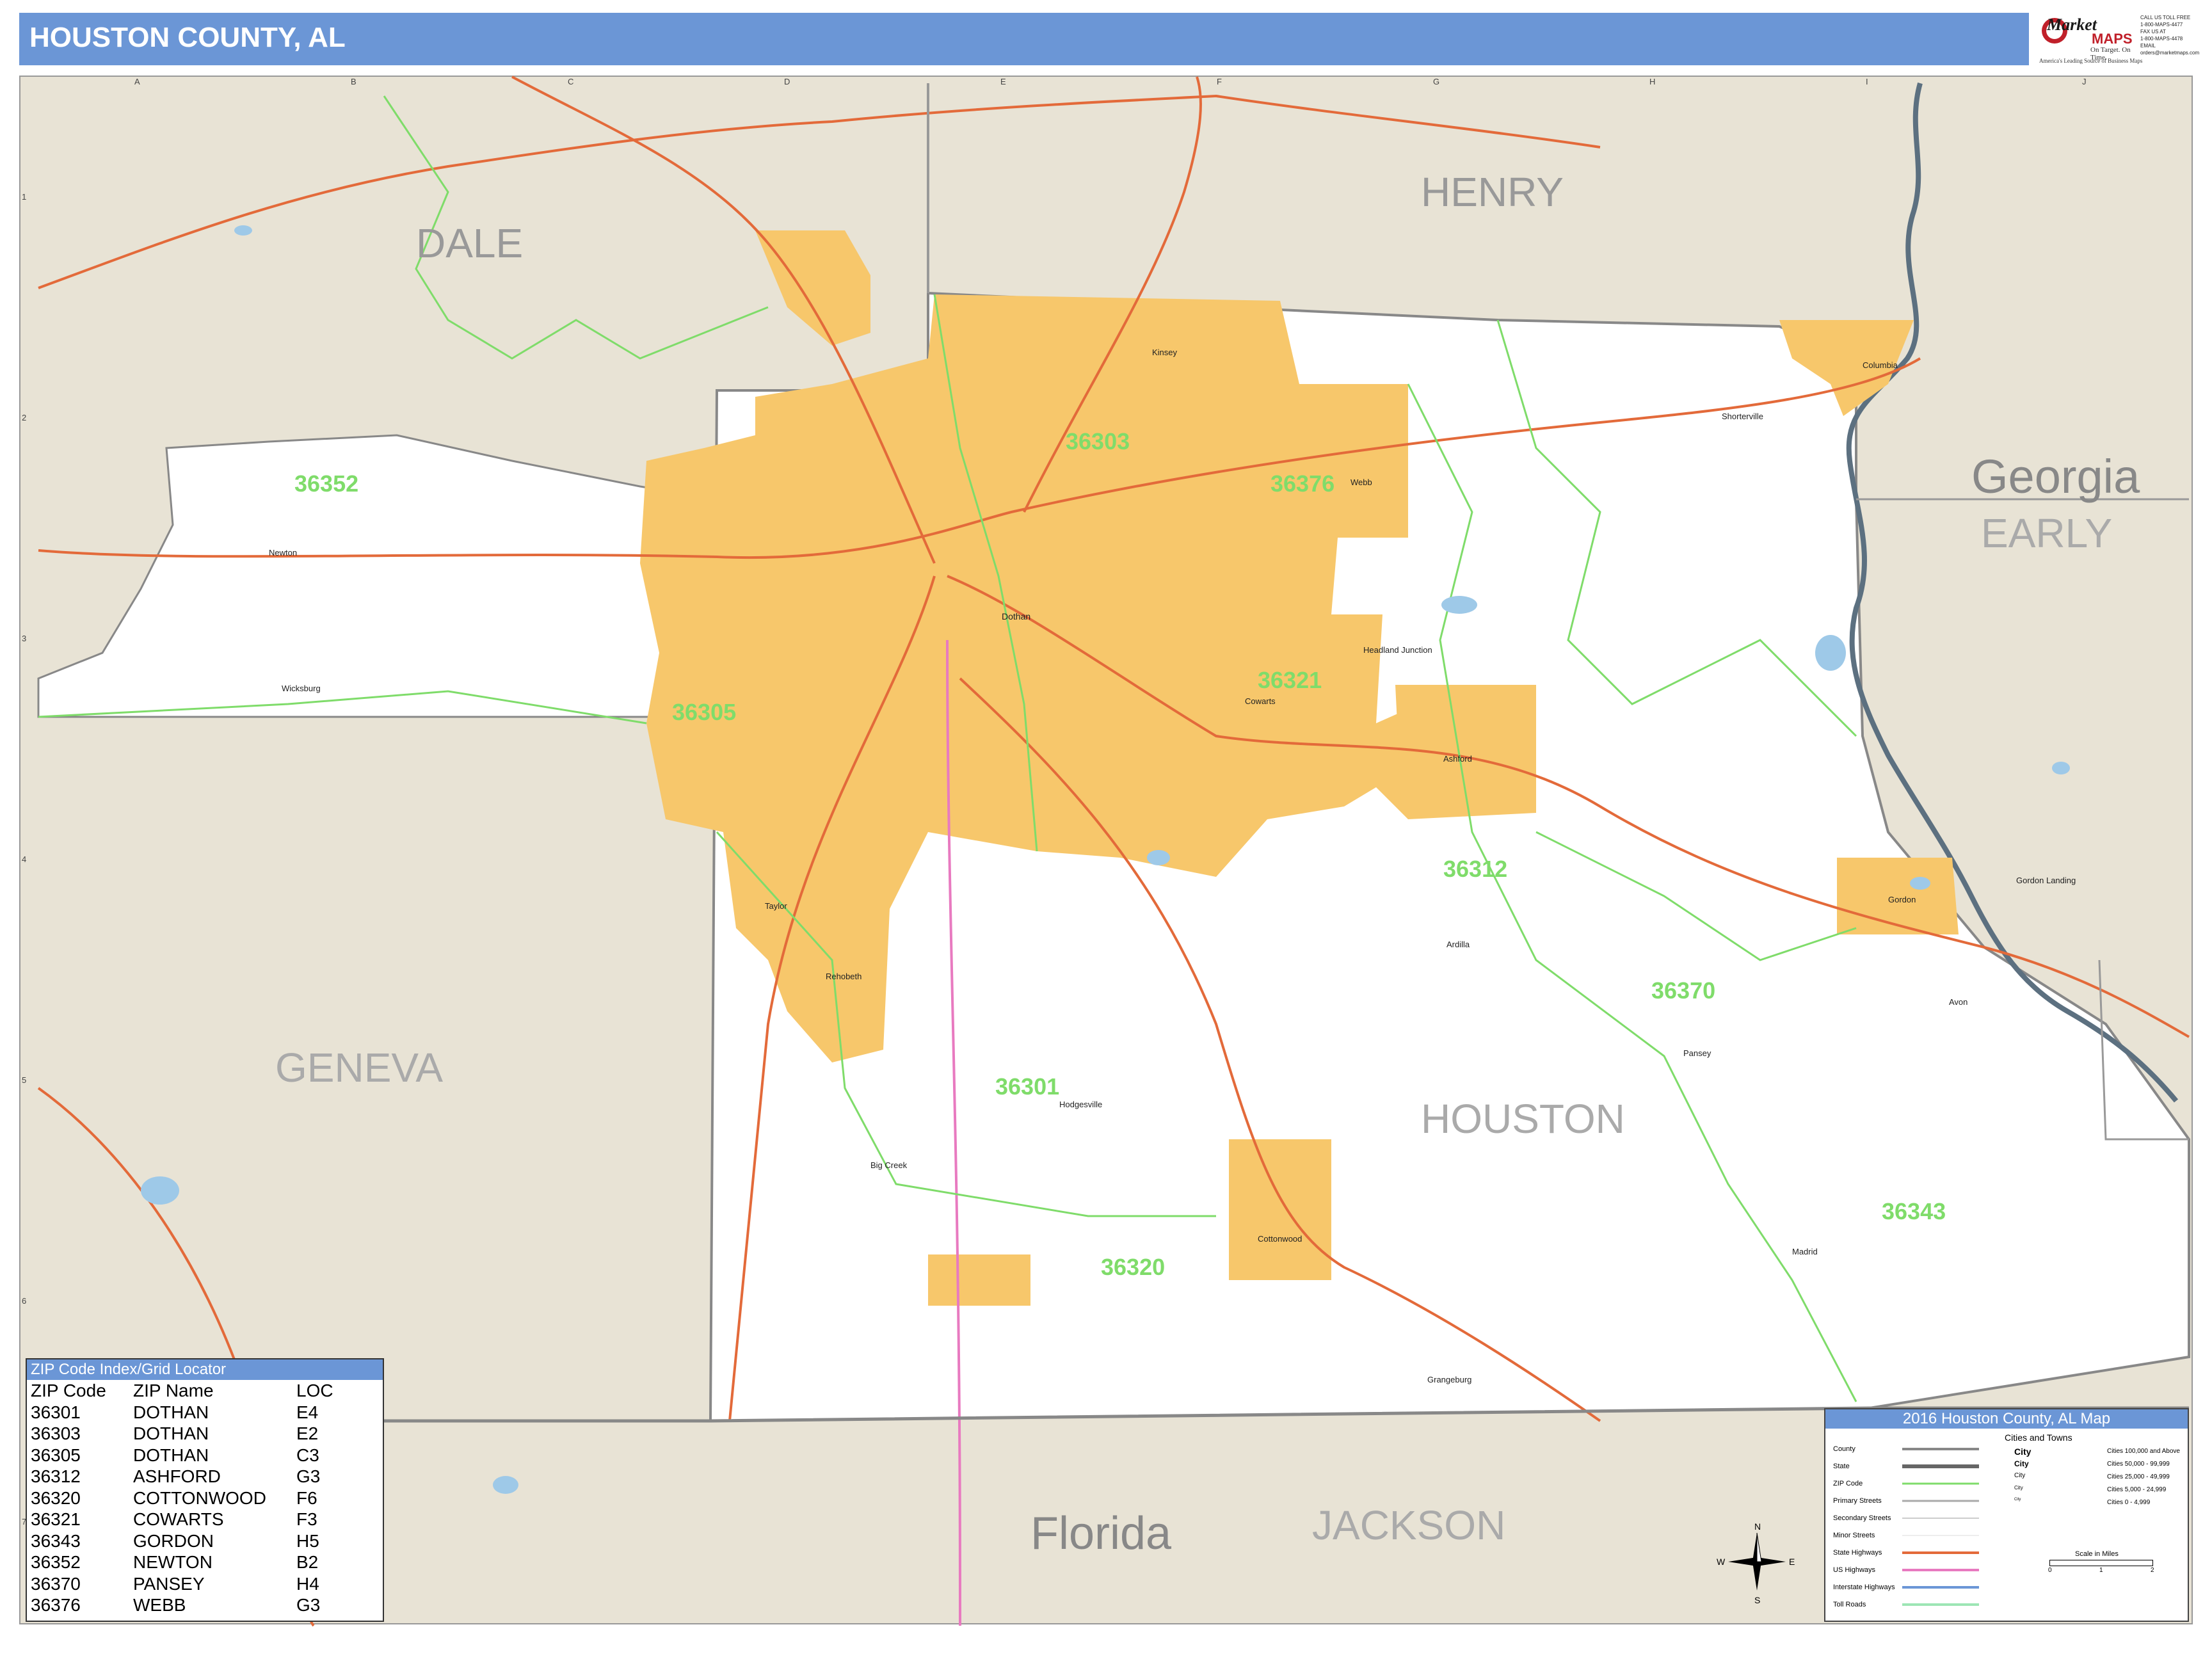 The width and height of the screenshot is (2212, 1659). I want to click on zip-label: 36352, so click(326, 483).